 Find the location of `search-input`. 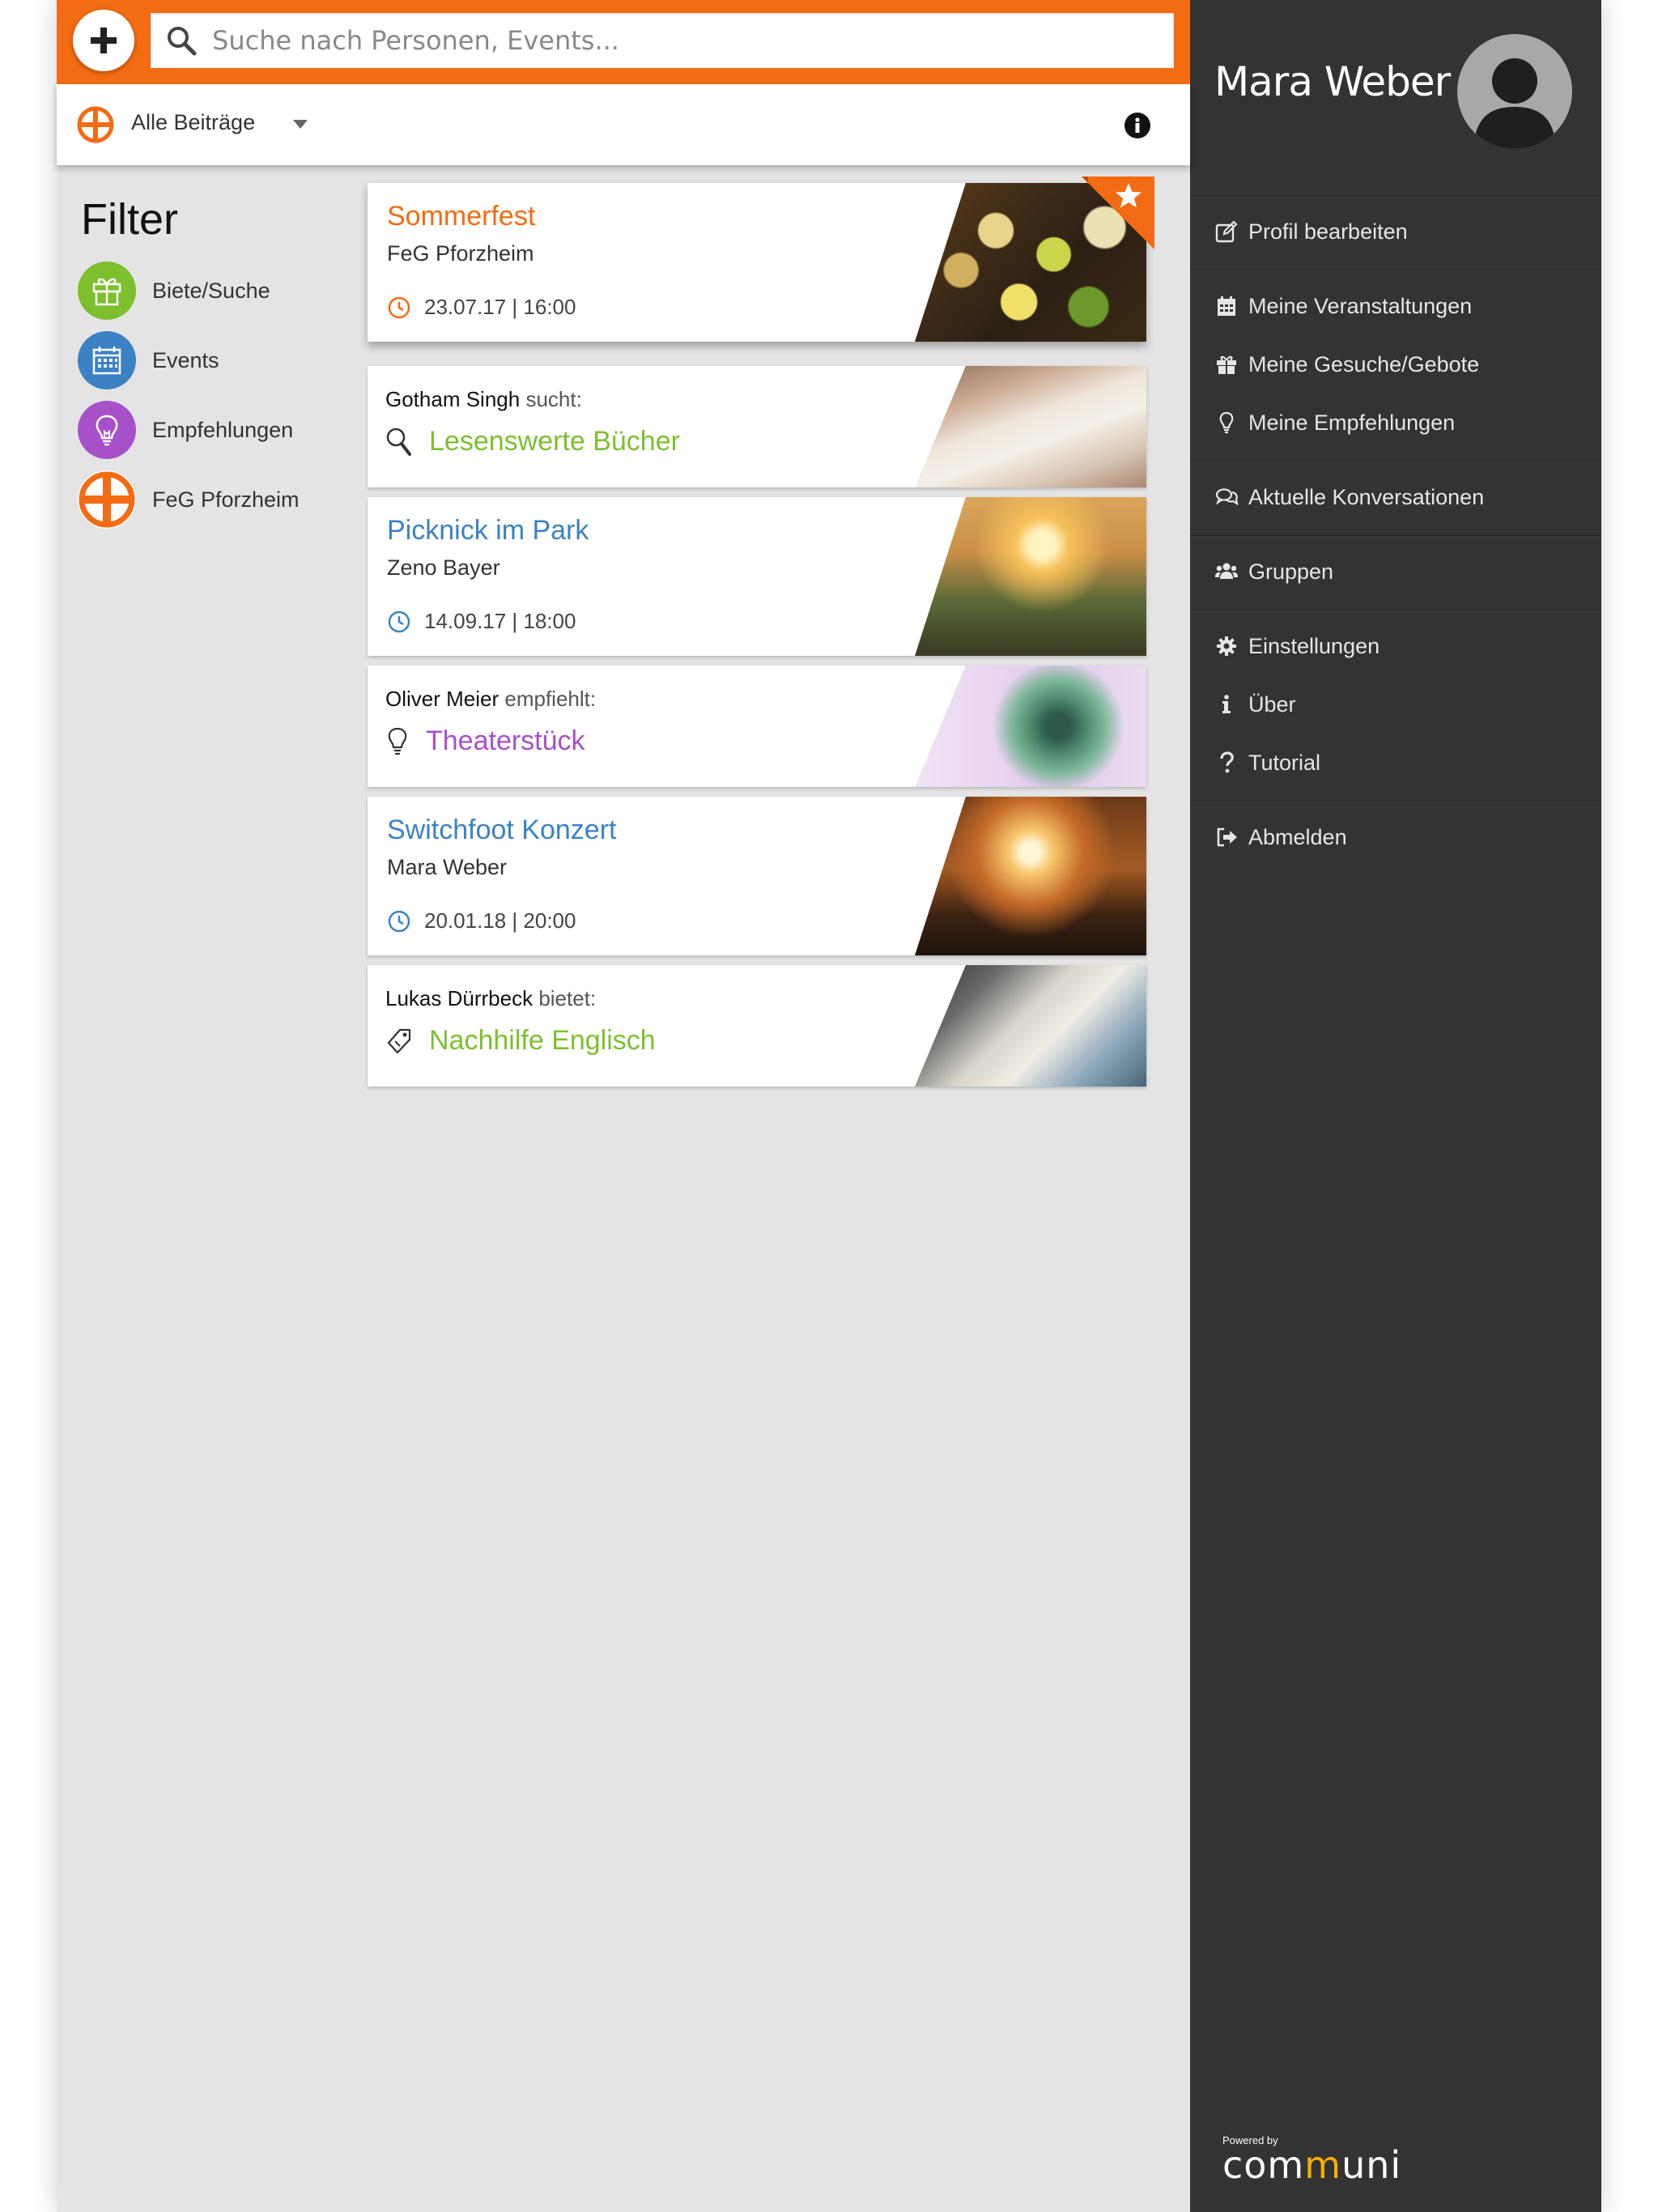

search-input is located at coordinates (685, 41).